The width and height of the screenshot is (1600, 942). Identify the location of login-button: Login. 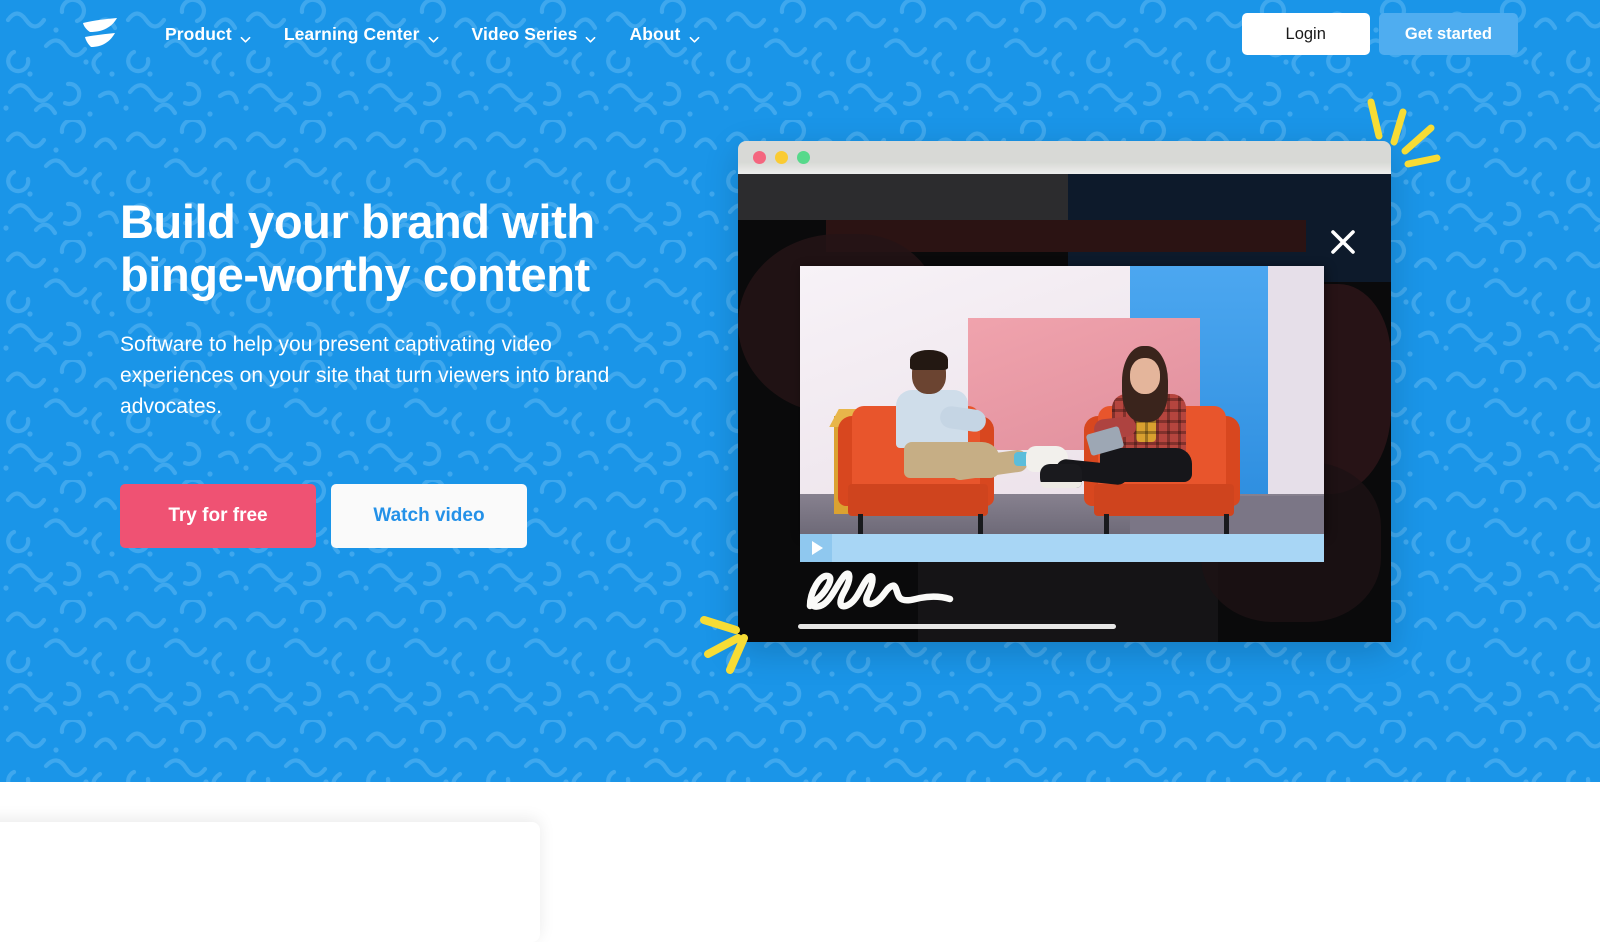
(1305, 34).